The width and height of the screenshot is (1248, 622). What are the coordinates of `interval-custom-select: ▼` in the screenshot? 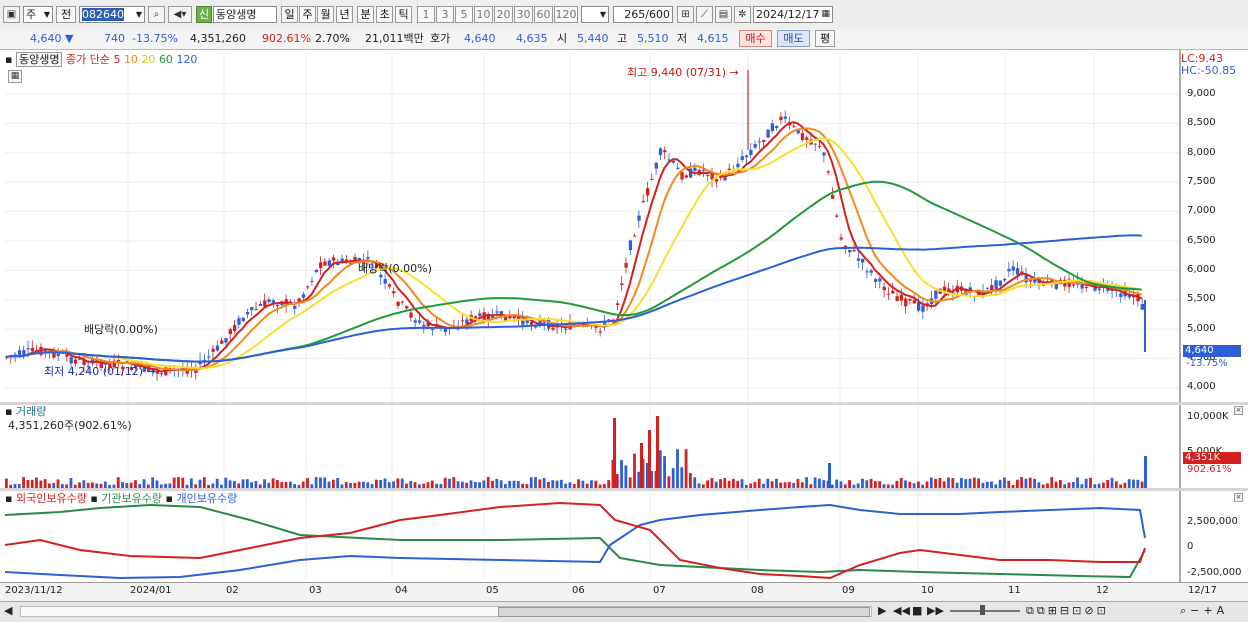 It's located at (595, 14).